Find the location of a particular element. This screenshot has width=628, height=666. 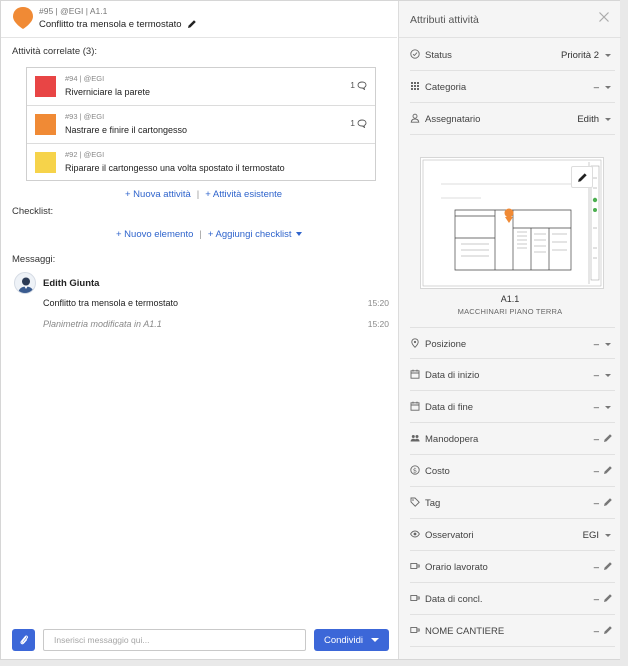

add-checklist-label: + Aggiungi checklist is located at coordinates (249, 234).